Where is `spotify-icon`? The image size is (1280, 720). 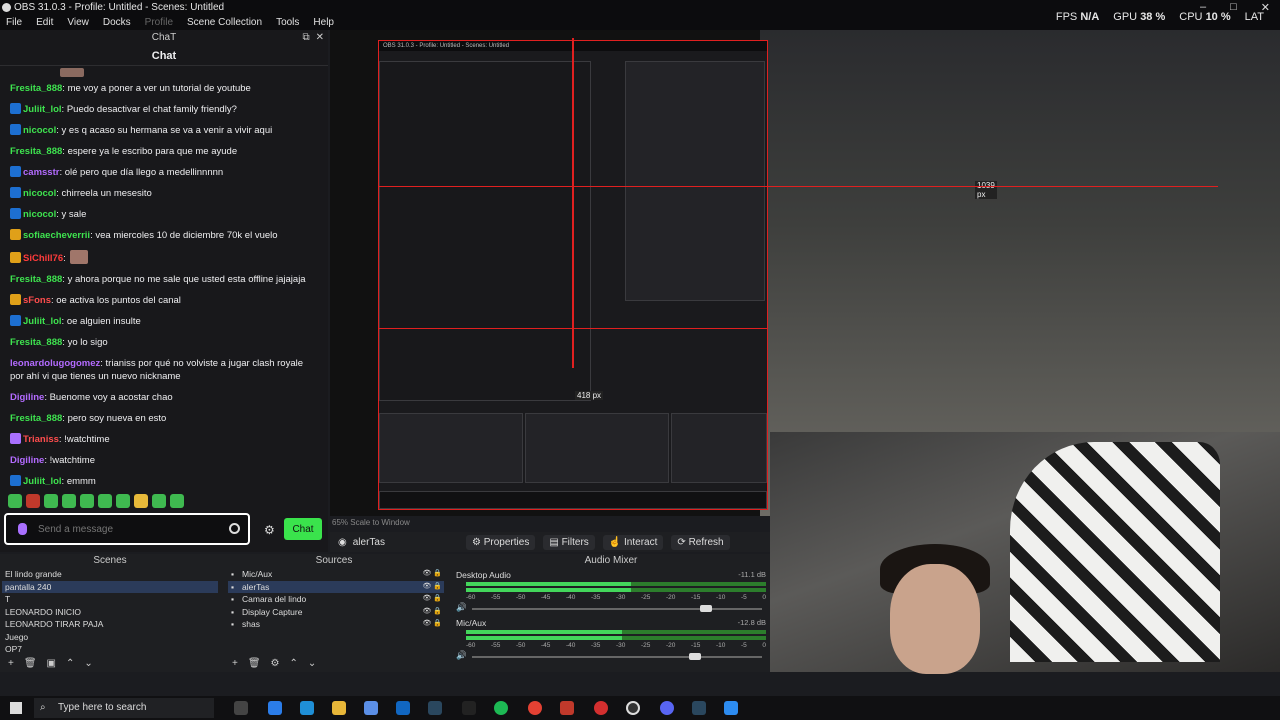
spotify-icon is located at coordinates (501, 708).